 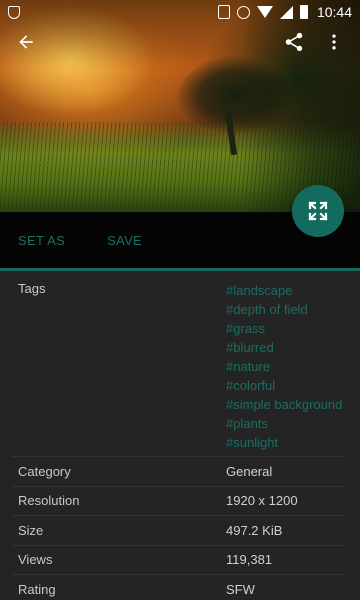 I want to click on more-vert-icon, so click(x=334, y=42).